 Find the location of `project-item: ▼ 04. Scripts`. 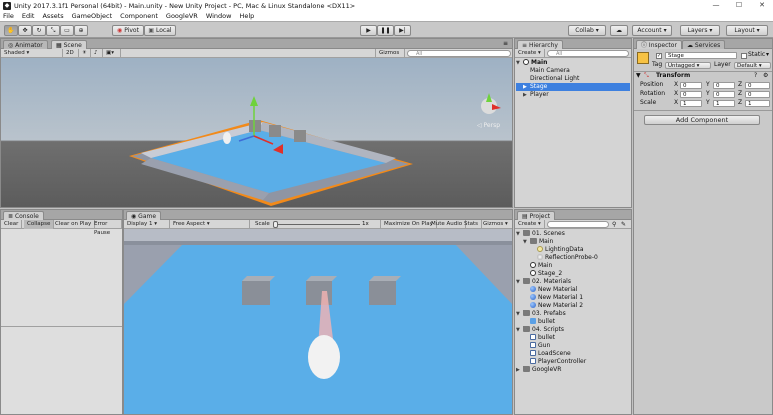

project-item: ▼ 04. Scripts is located at coordinates (573, 330).